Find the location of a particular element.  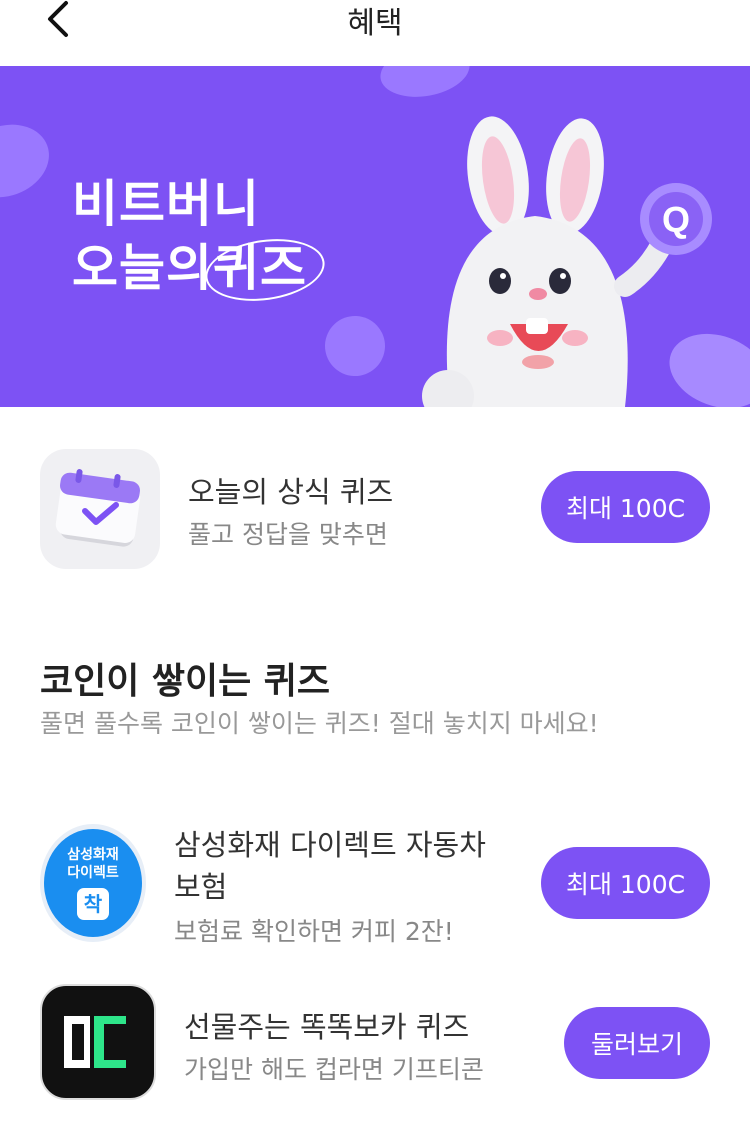

voca-quiz-title: 선물주는 똑똑보카 퀴즈 is located at coordinates (327, 1027).